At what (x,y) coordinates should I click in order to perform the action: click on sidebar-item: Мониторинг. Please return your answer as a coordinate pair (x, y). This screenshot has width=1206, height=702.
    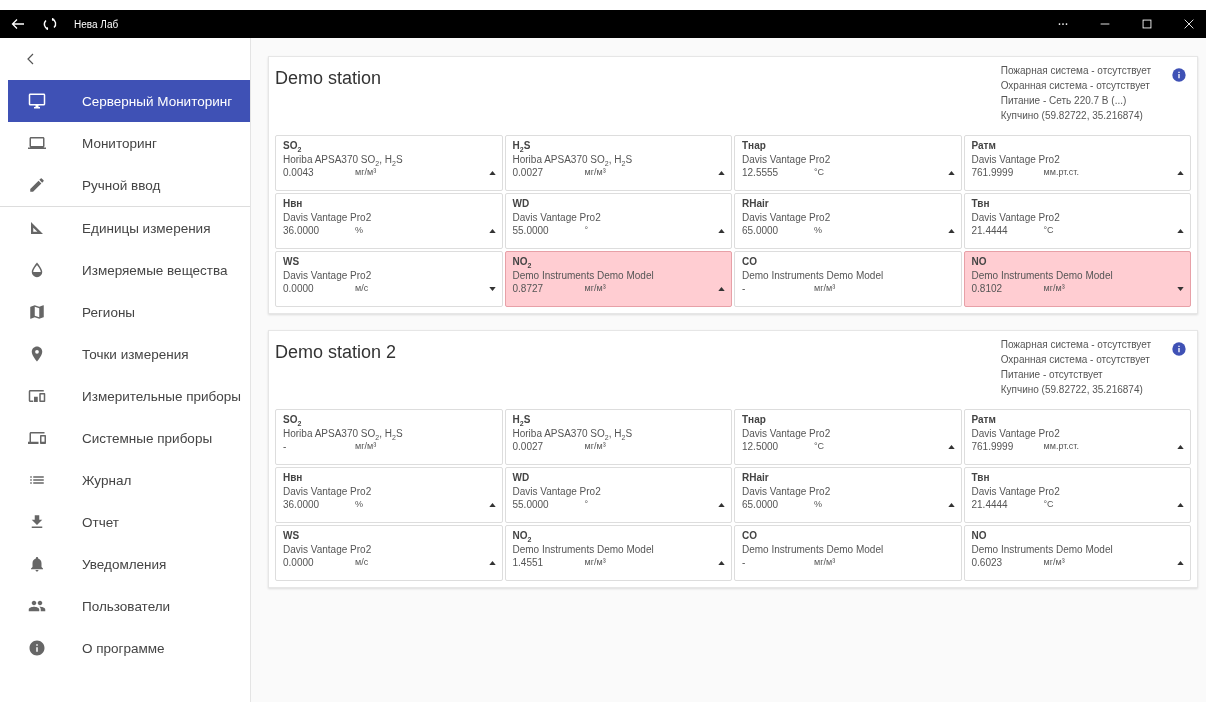
    Looking at the image, I should click on (129, 143).